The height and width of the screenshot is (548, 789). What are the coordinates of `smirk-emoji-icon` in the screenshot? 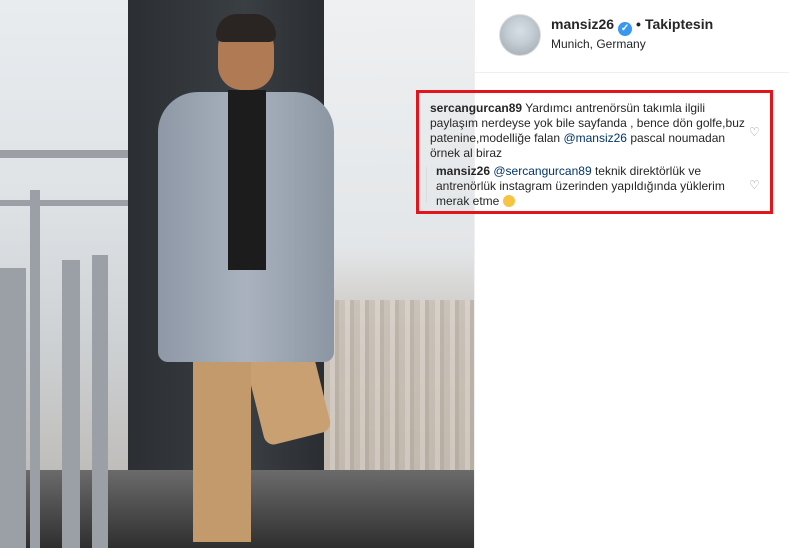 It's located at (508, 201).